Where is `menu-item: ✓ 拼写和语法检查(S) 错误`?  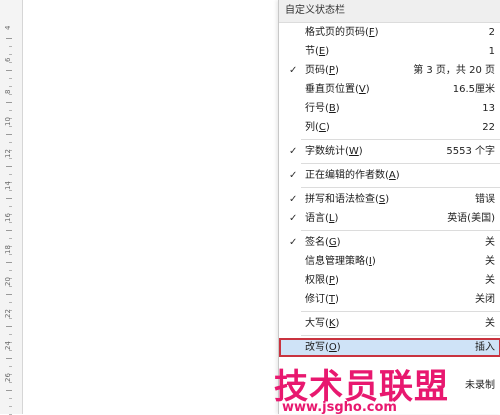
menu-item: ✓ 拼写和语法检查(S) 错误 is located at coordinates (389, 199).